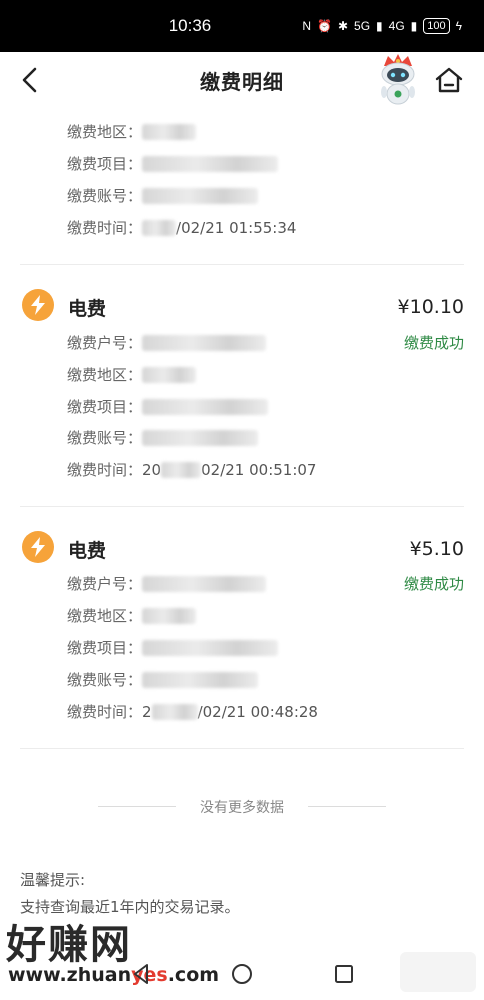 Image resolution: width=484 pixels, height=1000 pixels. What do you see at coordinates (152, 470) in the screenshot?
I see `detail-value-prefix: 20` at bounding box center [152, 470].